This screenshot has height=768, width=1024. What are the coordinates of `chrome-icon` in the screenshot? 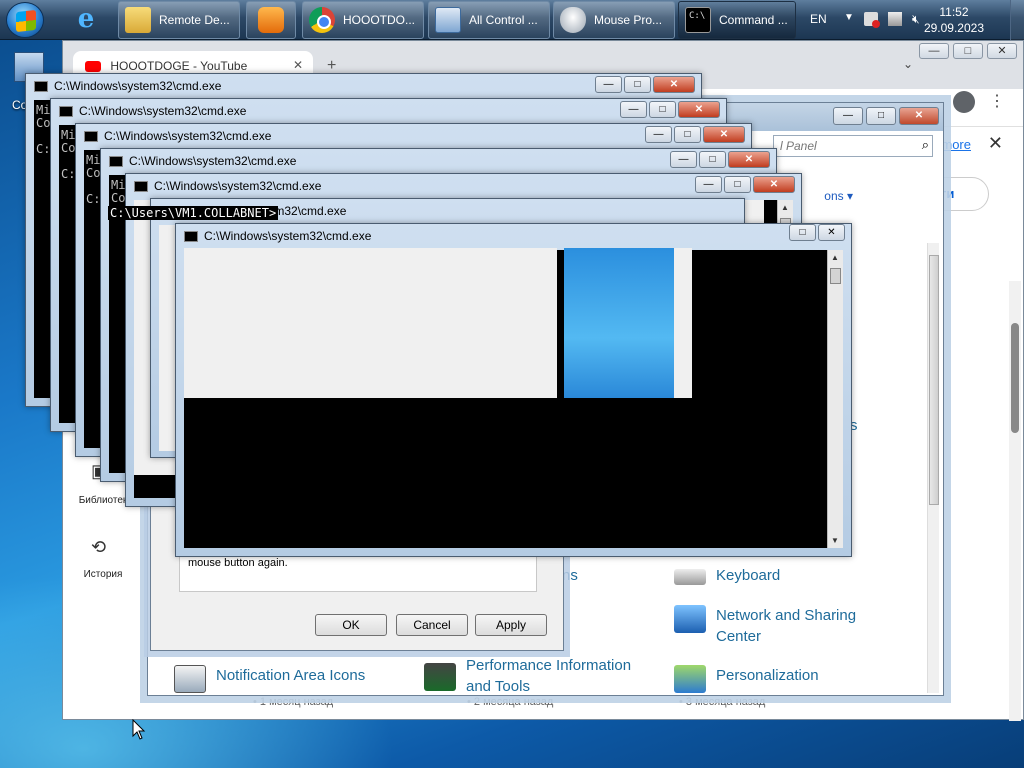 It's located at (322, 20).